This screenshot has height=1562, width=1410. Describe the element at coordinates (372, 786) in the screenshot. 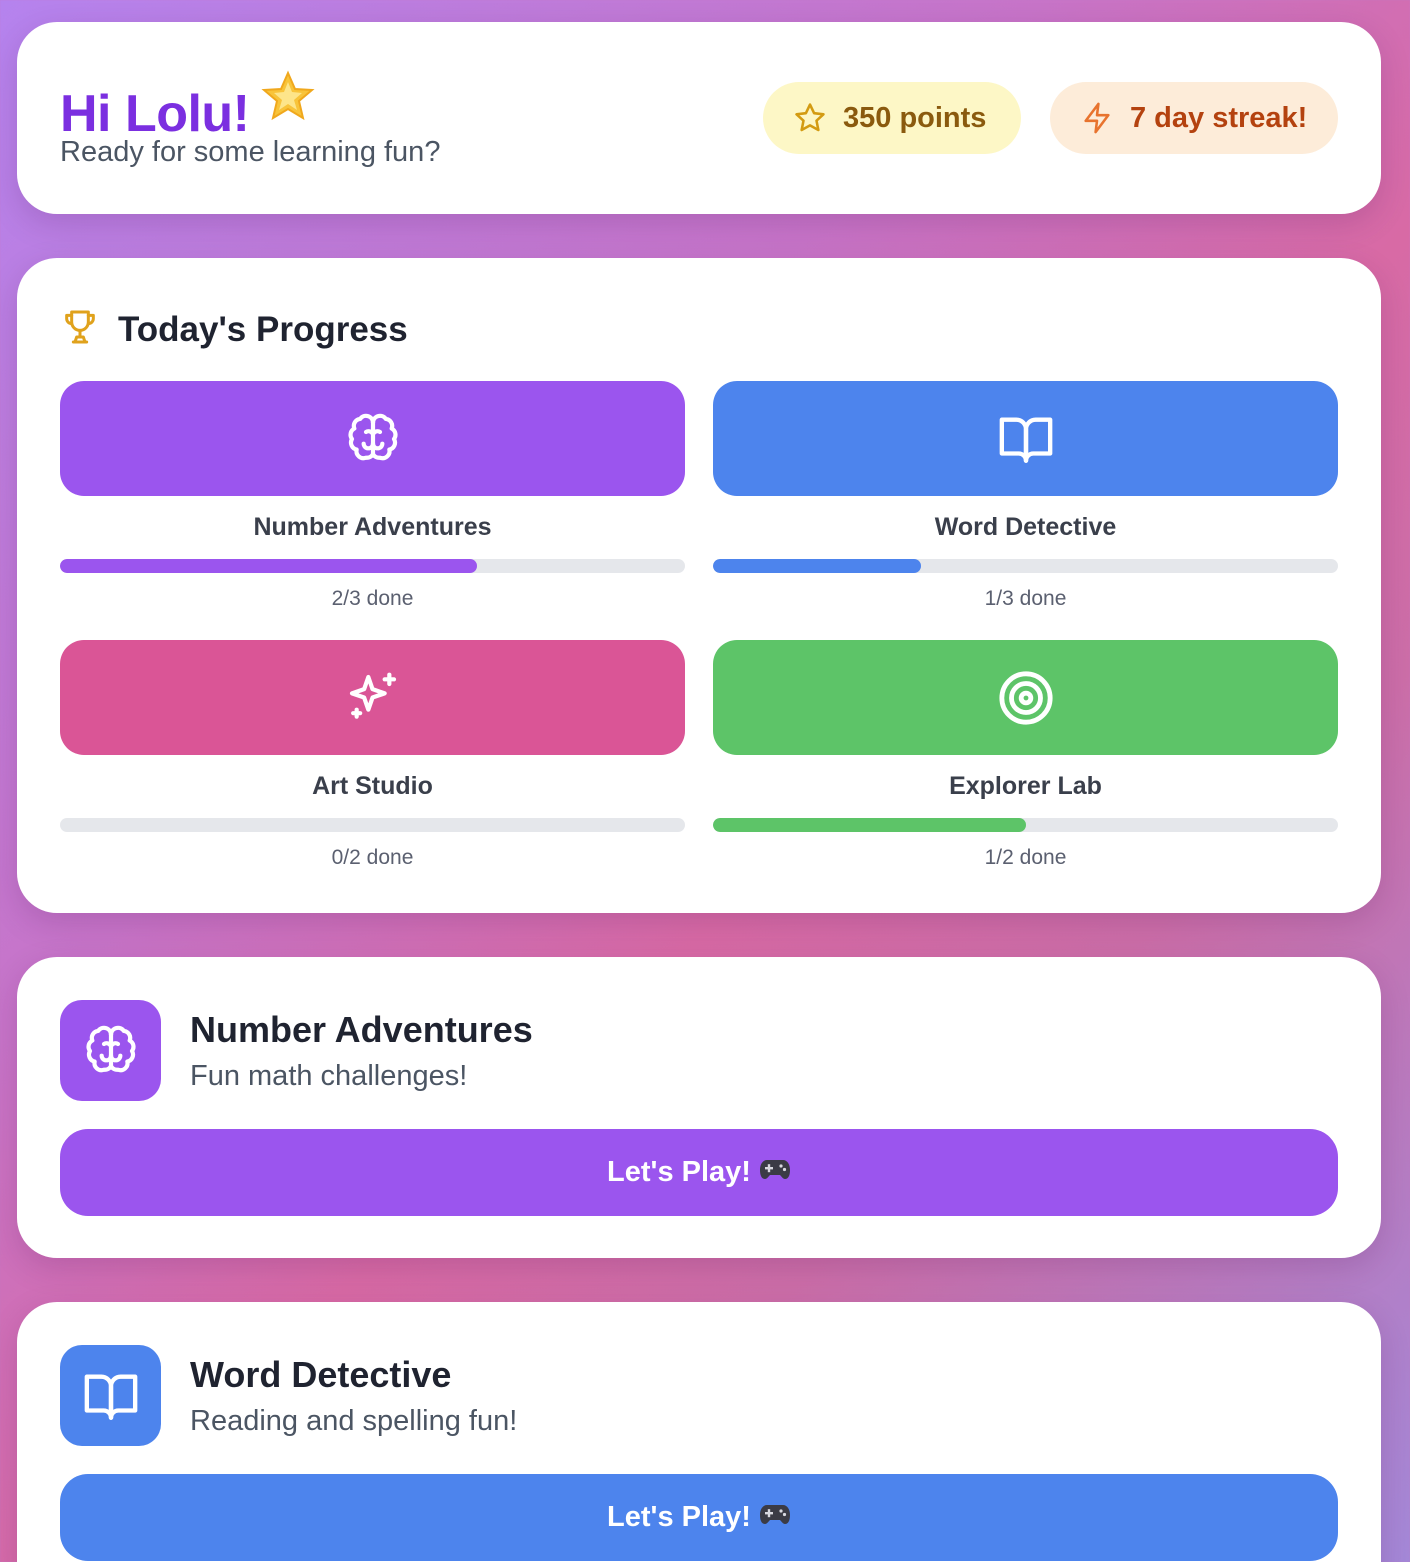

I see `tile-label: Art Studio` at that location.